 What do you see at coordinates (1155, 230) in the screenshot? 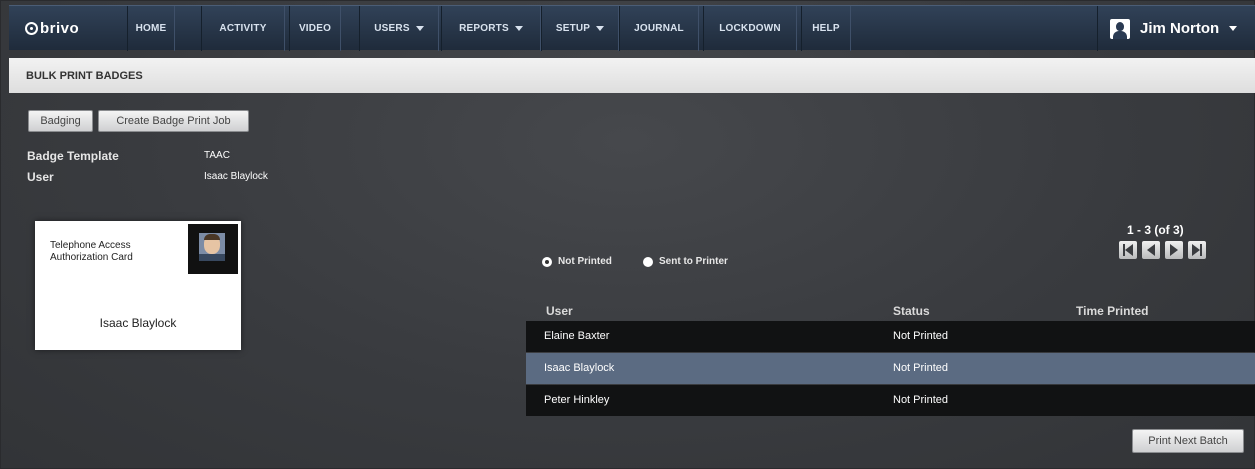
I see `pagination-count: 1 - 3 (of 3)` at bounding box center [1155, 230].